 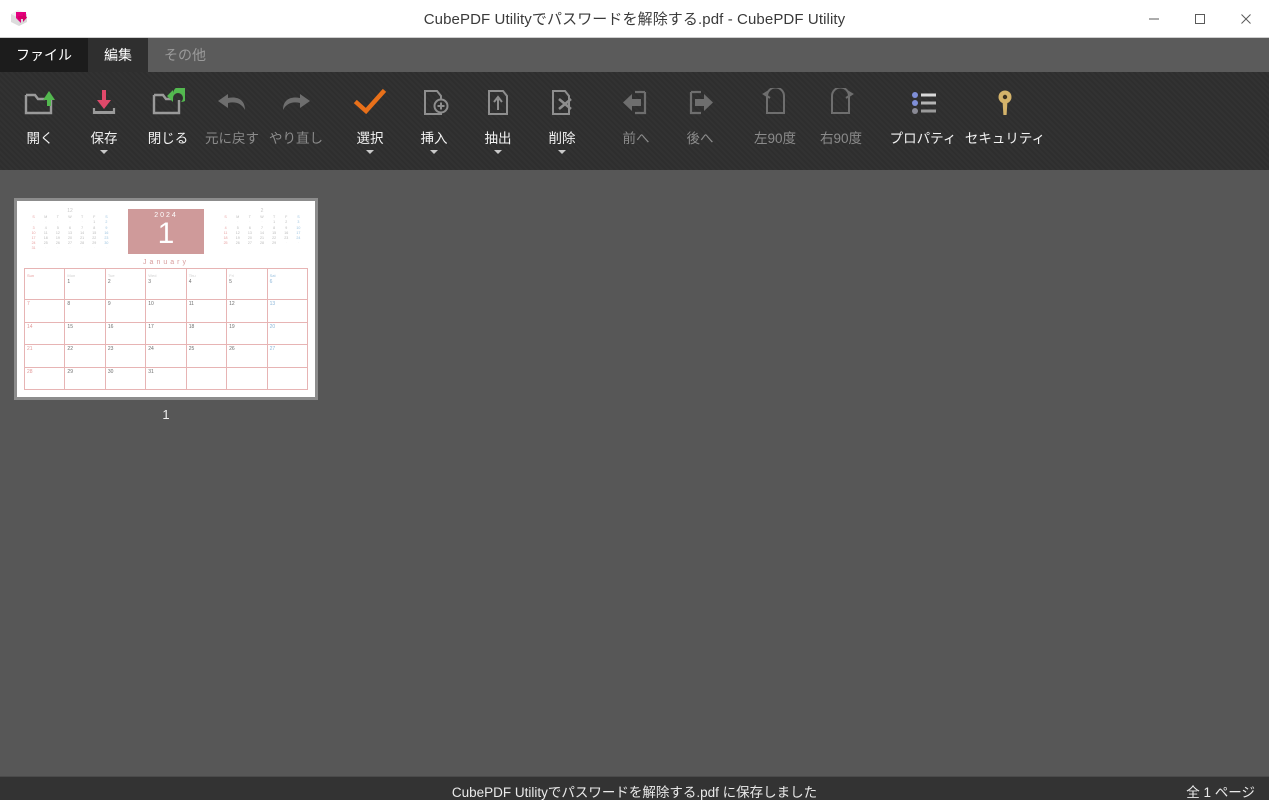 I want to click on calendar-dow-header: Sat, so click(x=288, y=273).